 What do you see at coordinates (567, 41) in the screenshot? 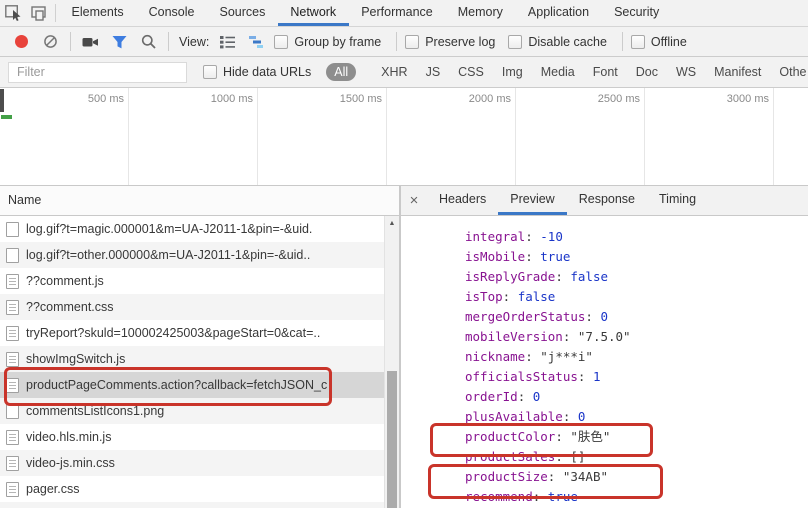
I see `disable-cache-label: Disable cache` at bounding box center [567, 41].